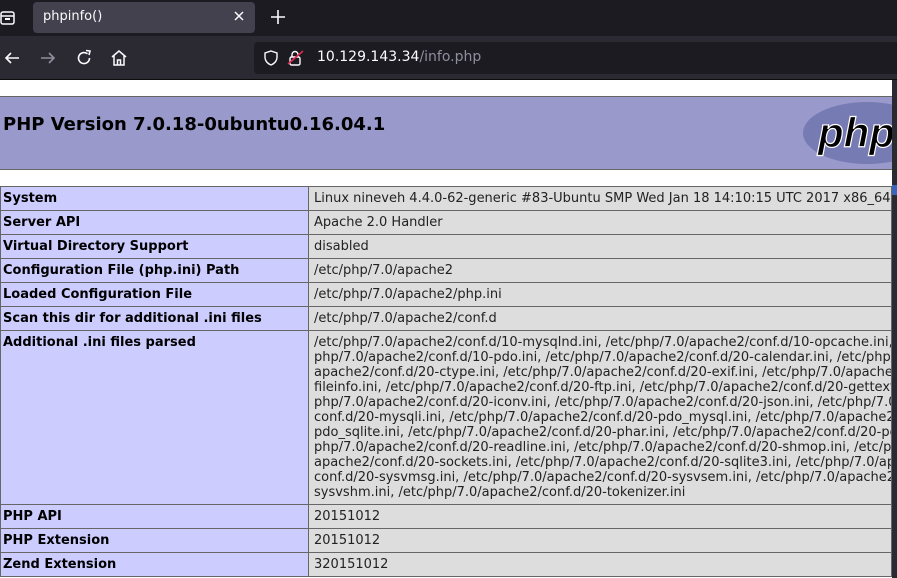 This screenshot has height=578, width=897. Describe the element at coordinates (600, 564) in the screenshot. I see `row-value: 320151012` at that location.